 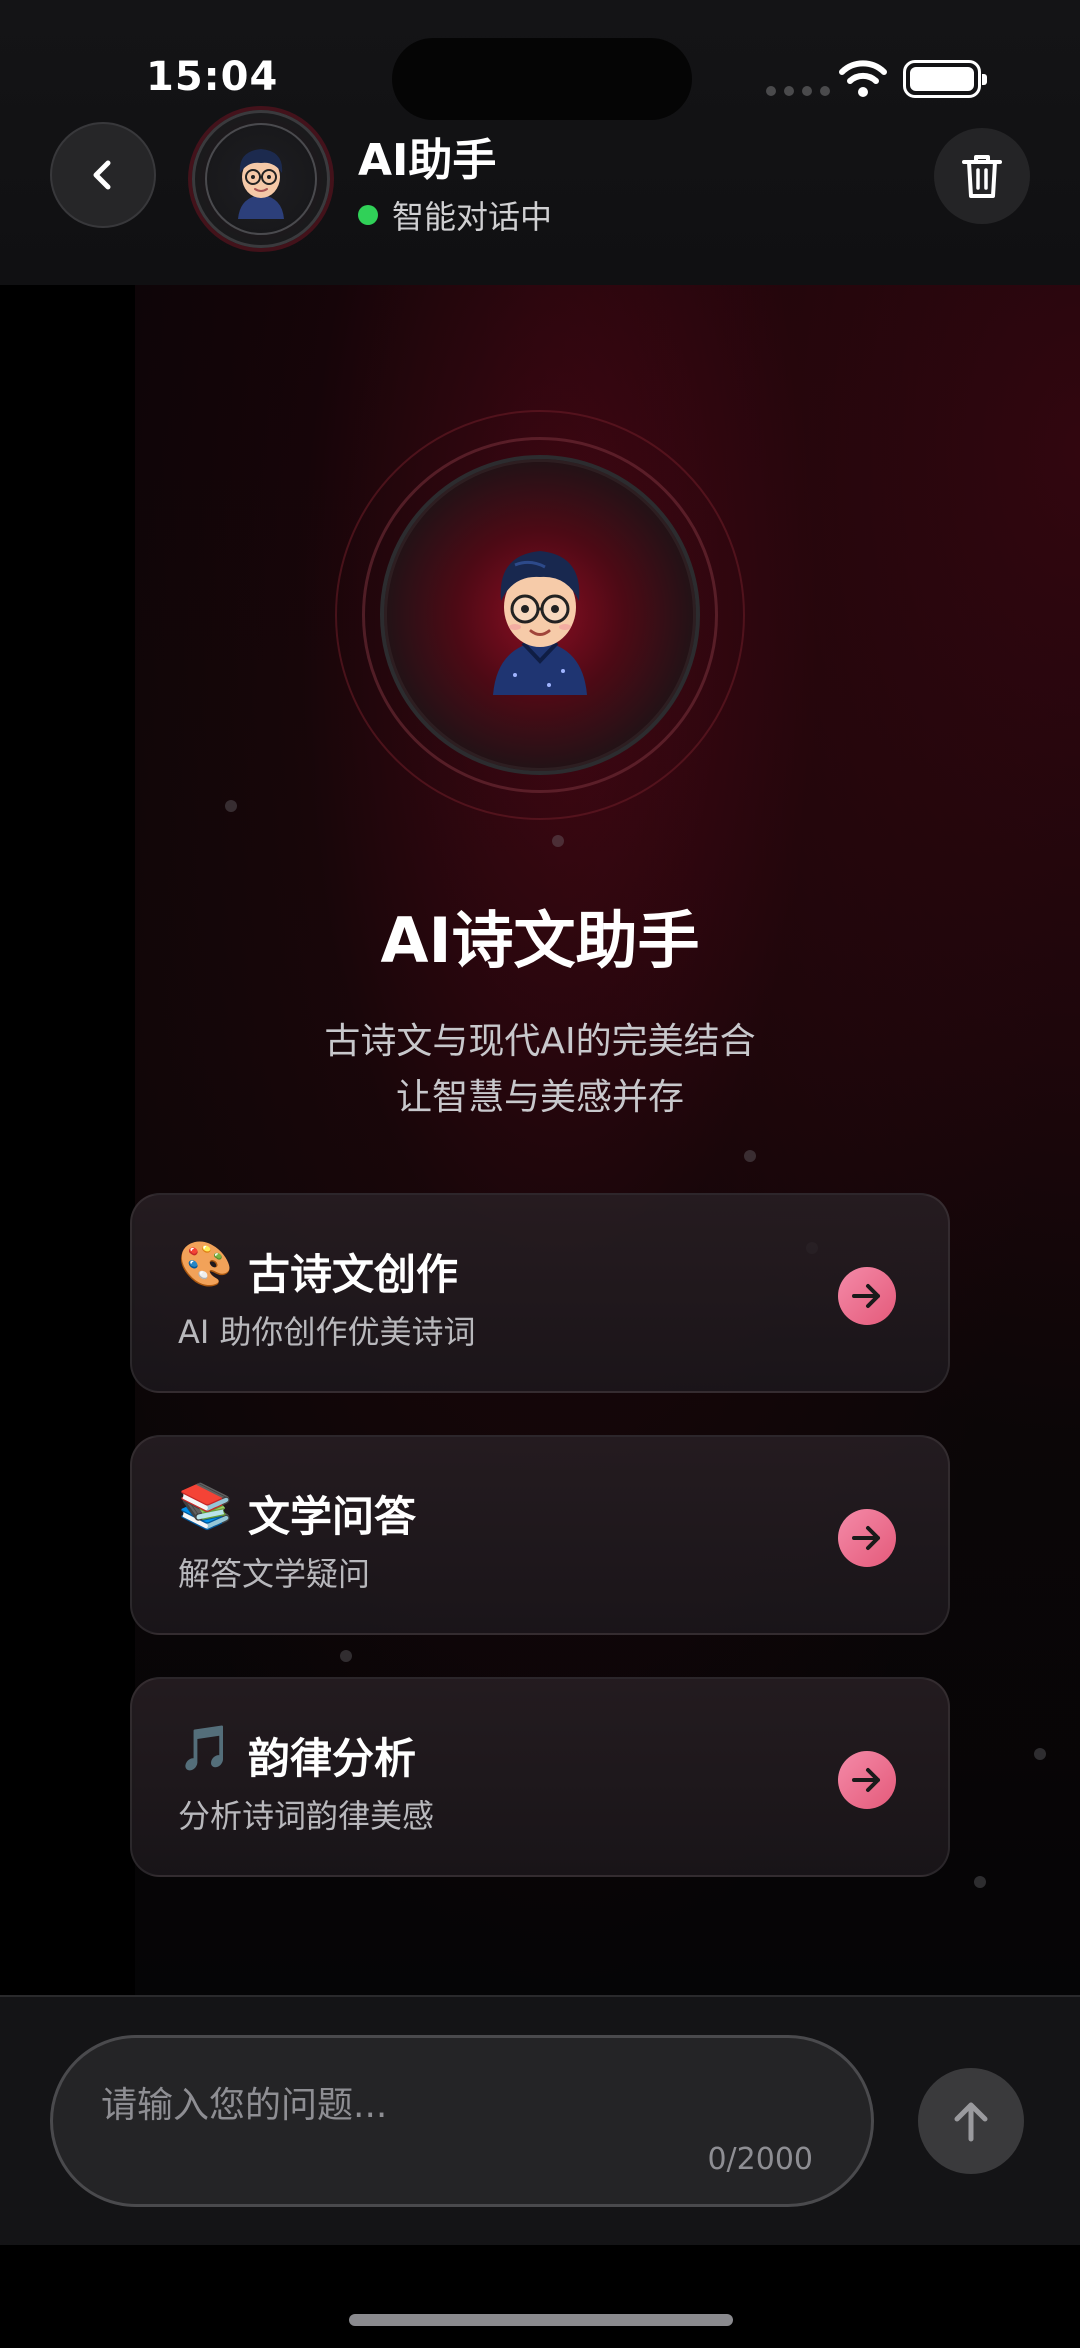 I want to click on chat-status: 智能对话中, so click(x=455, y=215).